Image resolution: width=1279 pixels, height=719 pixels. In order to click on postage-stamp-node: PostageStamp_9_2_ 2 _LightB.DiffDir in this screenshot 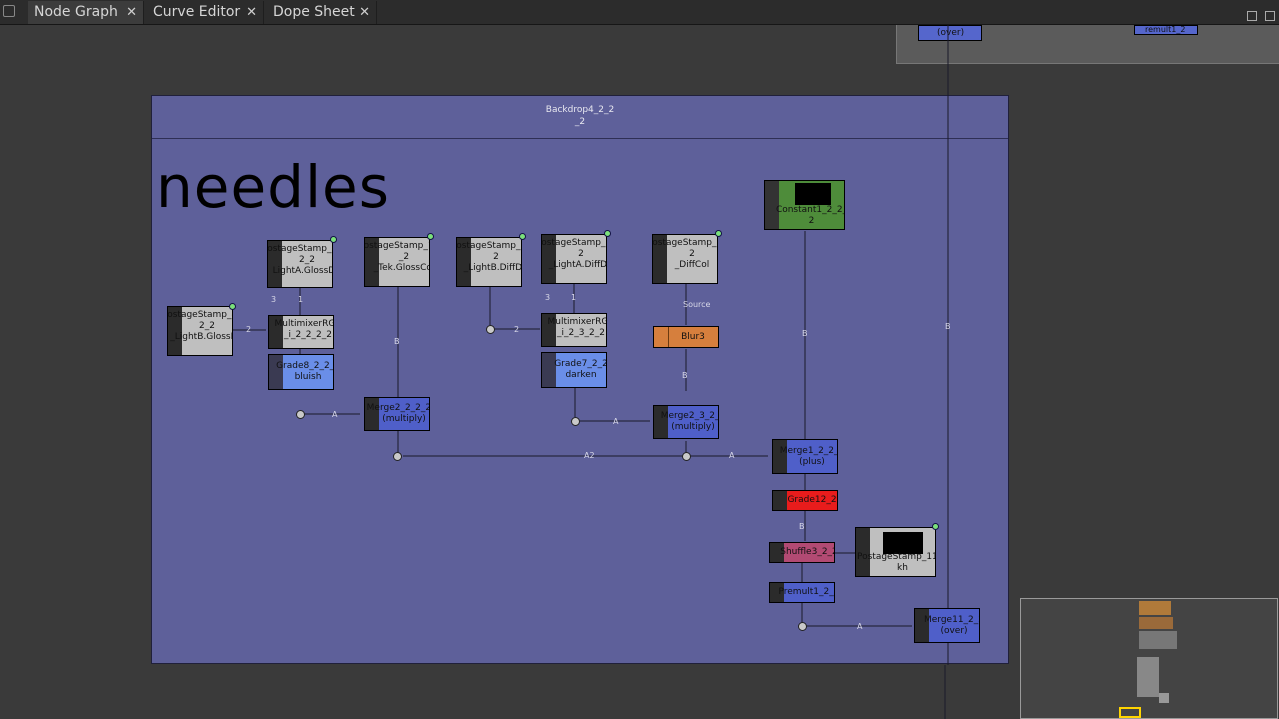, I will do `click(489, 262)`.